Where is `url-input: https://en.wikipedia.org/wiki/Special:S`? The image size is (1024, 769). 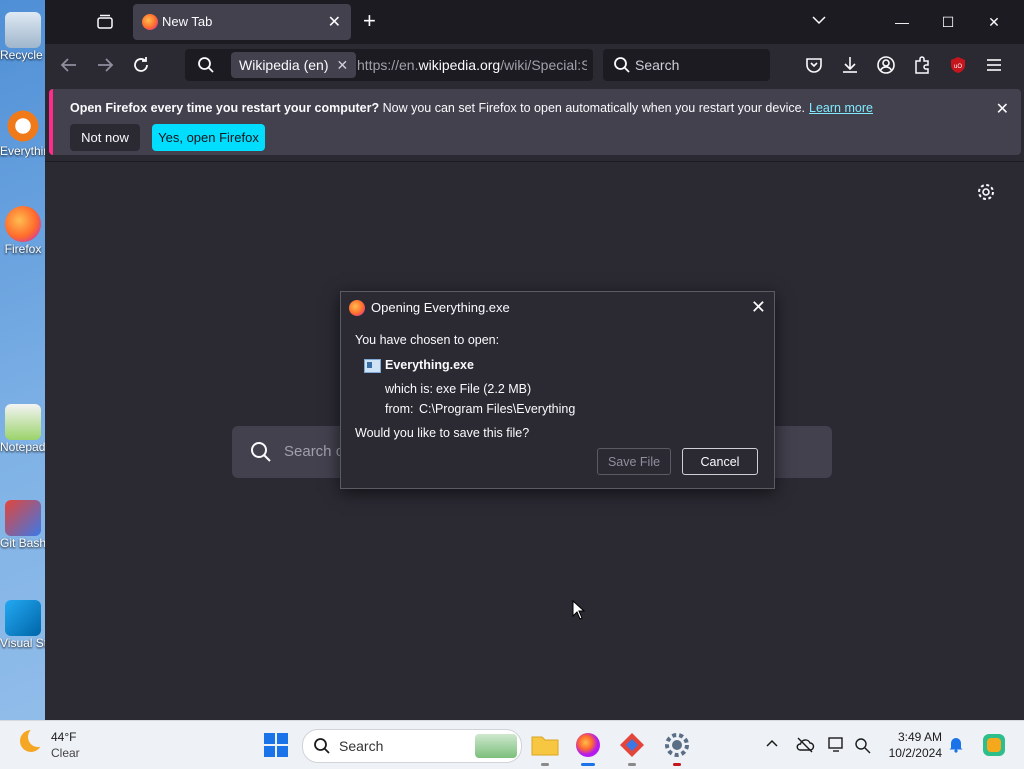 url-input: https://en.wikipedia.org/wiki/Special:S is located at coordinates (472, 65).